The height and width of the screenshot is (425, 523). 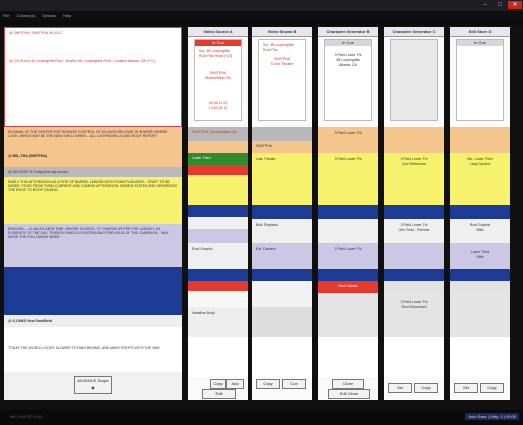 I want to click on row: SWITPHA, so click(x=282, y=147).